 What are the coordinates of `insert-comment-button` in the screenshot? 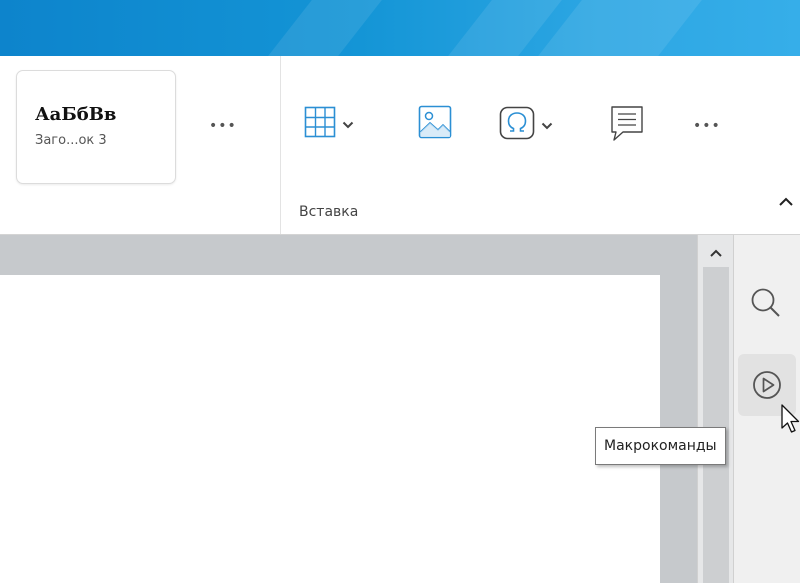 It's located at (627, 126).